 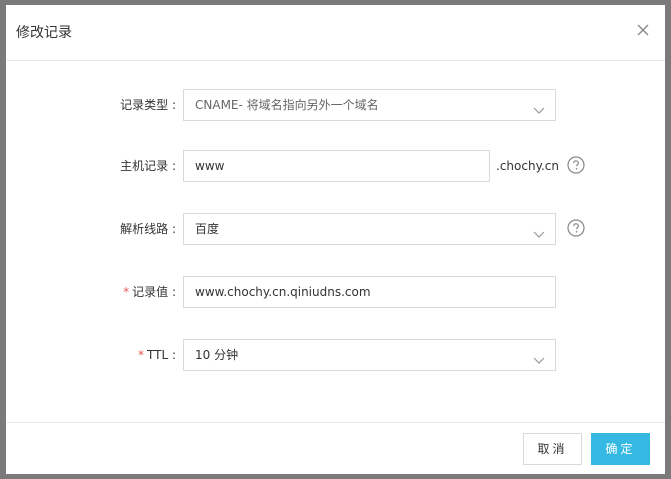 I want to click on host-record-label: 主机记录 :, so click(x=148, y=166).